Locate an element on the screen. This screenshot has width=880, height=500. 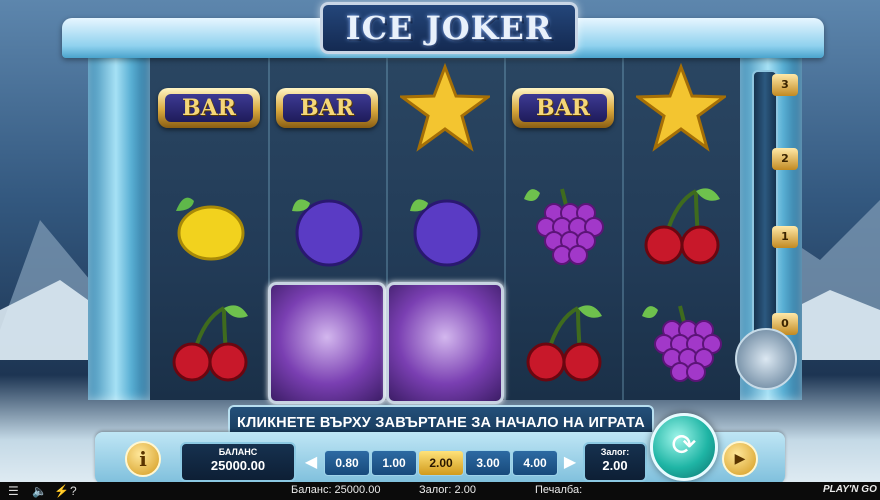
info-button: i is located at coordinates (143, 459).